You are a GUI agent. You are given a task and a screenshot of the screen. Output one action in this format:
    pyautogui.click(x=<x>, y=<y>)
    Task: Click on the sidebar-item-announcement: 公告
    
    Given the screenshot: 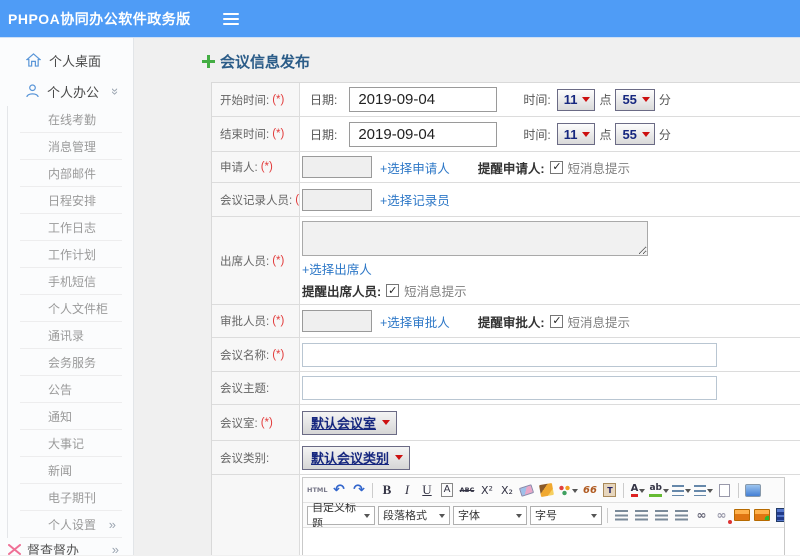 What is the action you would take?
    pyautogui.click(x=71, y=389)
    